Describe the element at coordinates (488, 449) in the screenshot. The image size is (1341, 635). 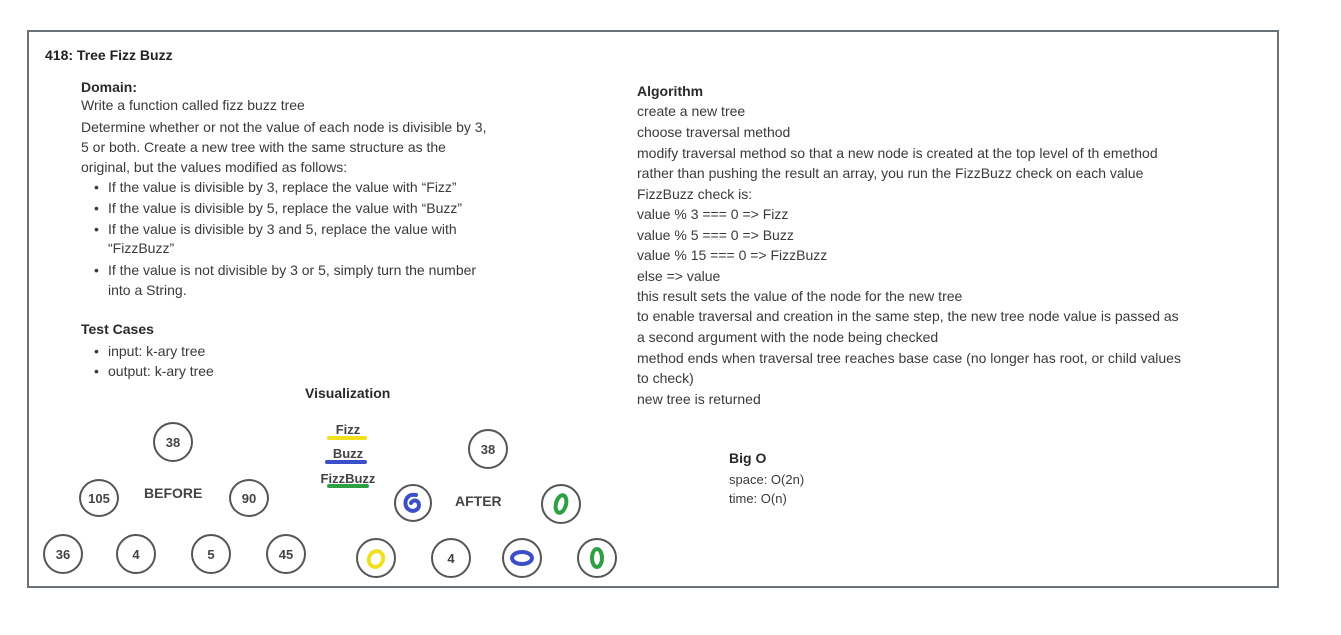
I see `after-tree-node: 38` at that location.